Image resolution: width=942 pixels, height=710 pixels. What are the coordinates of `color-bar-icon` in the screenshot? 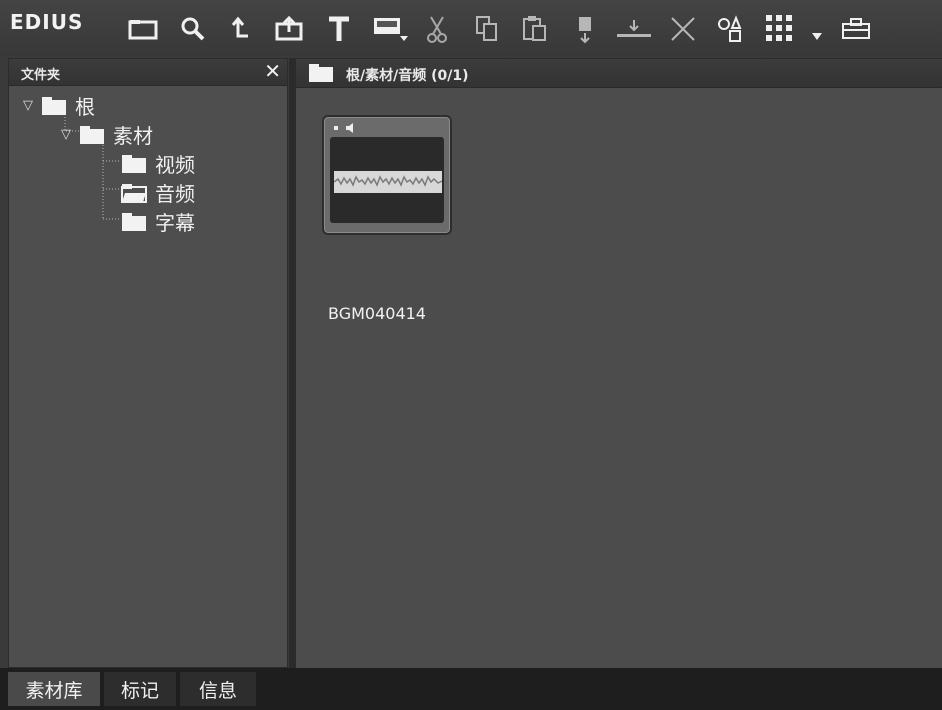 It's located at (391, 29).